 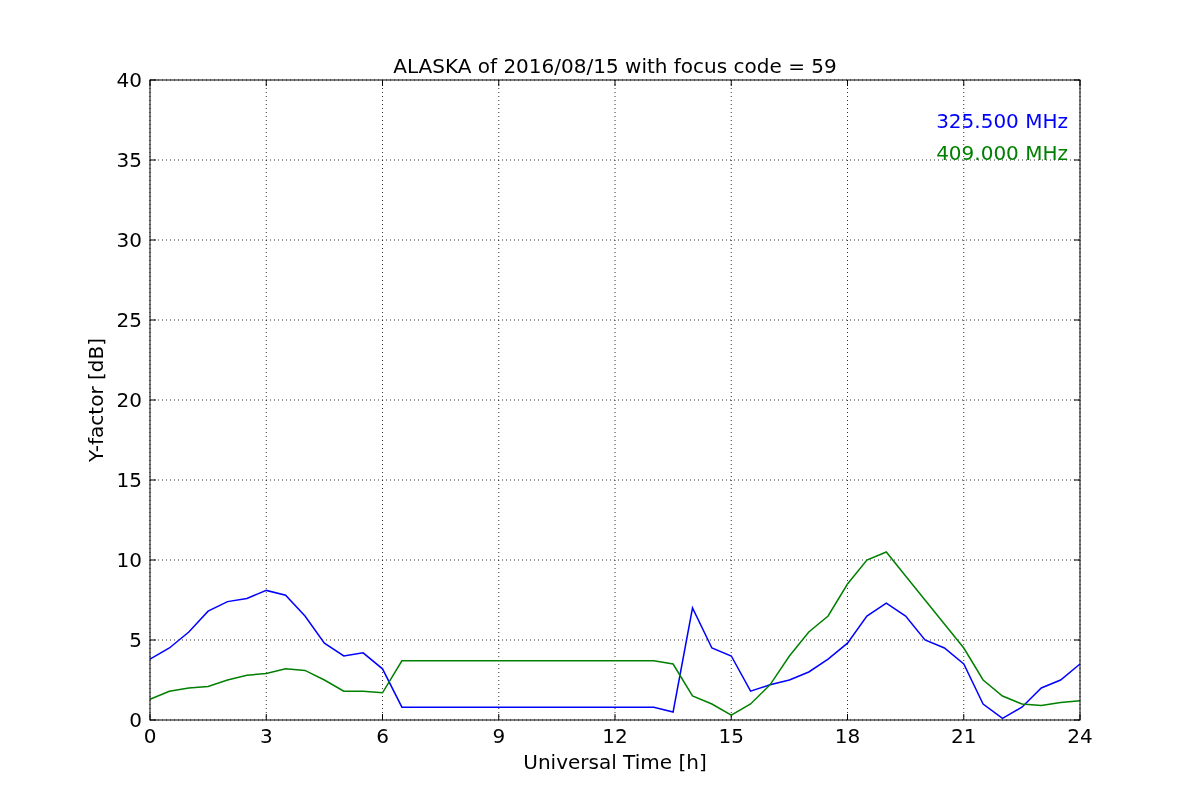 What do you see at coordinates (266, 736) in the screenshot?
I see `x-tick-label: 3` at bounding box center [266, 736].